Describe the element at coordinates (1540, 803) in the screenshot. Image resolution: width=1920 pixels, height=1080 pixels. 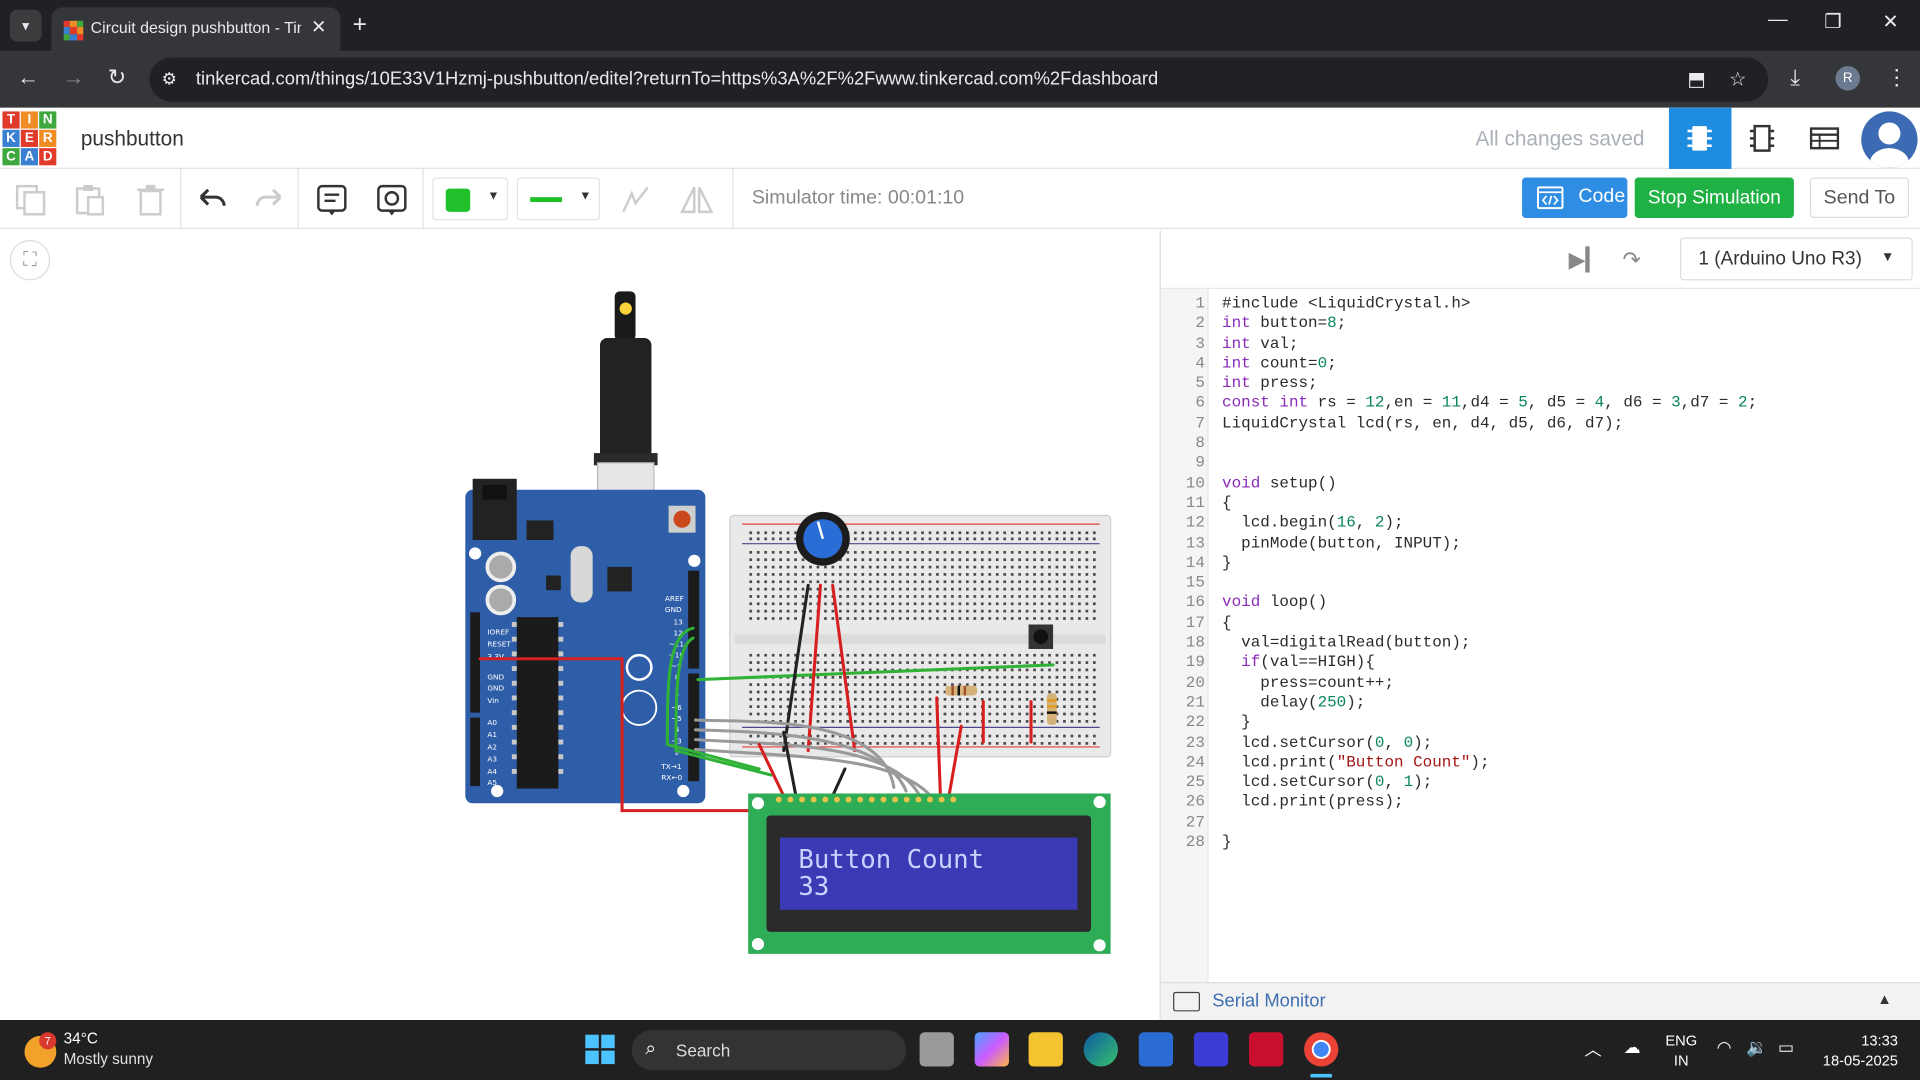
I see `code-line: 26 lcd.print(press);` at that location.